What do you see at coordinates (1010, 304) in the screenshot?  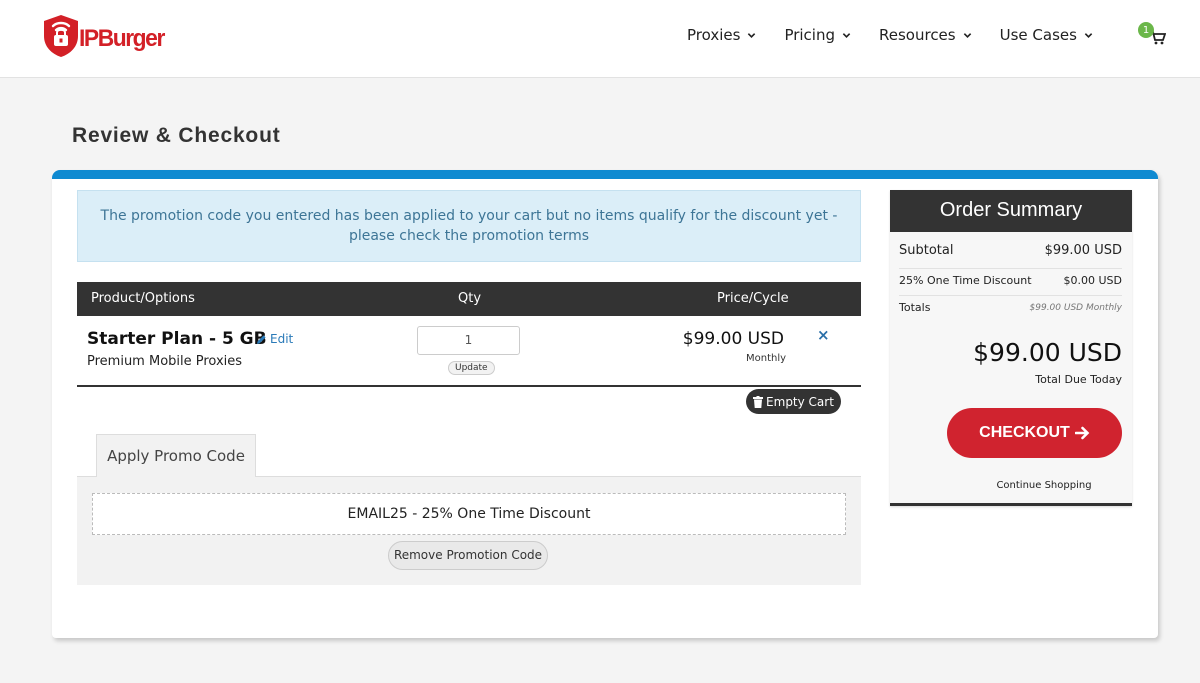 I see `totals-line: Totals $99.00 USD Monthly` at bounding box center [1010, 304].